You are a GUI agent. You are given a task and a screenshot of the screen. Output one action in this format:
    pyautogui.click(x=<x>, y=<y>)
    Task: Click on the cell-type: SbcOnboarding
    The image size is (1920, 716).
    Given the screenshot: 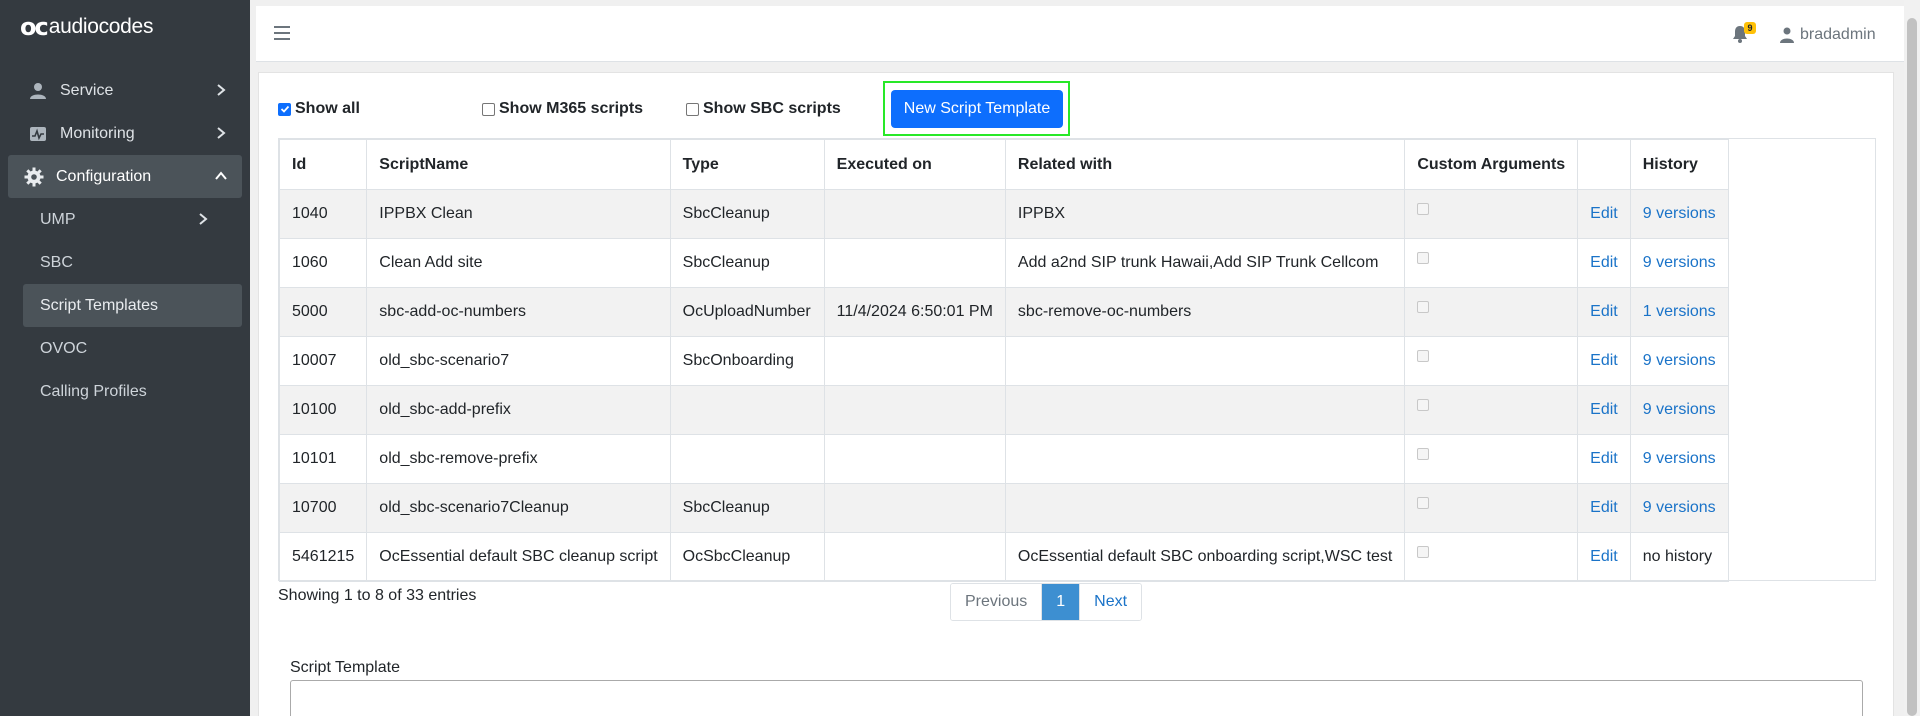 What is the action you would take?
    pyautogui.click(x=747, y=361)
    